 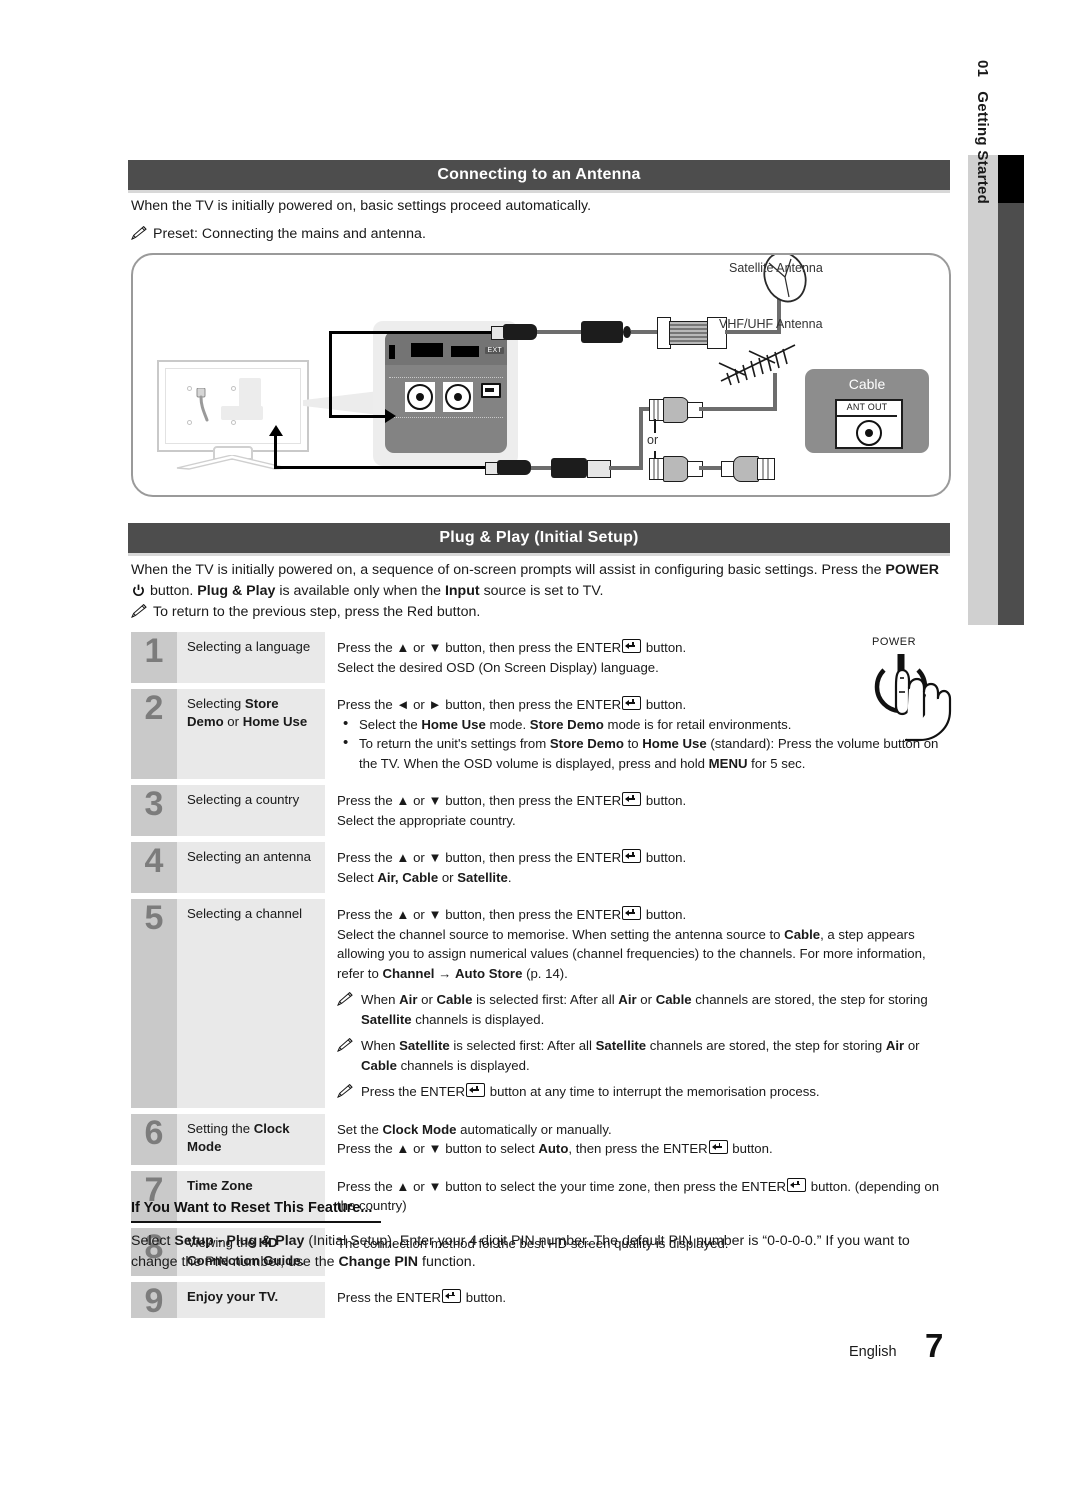 I want to click on step-row: 9 Enjoy your TV. Press the ENTER button., so click(x=540, y=1299).